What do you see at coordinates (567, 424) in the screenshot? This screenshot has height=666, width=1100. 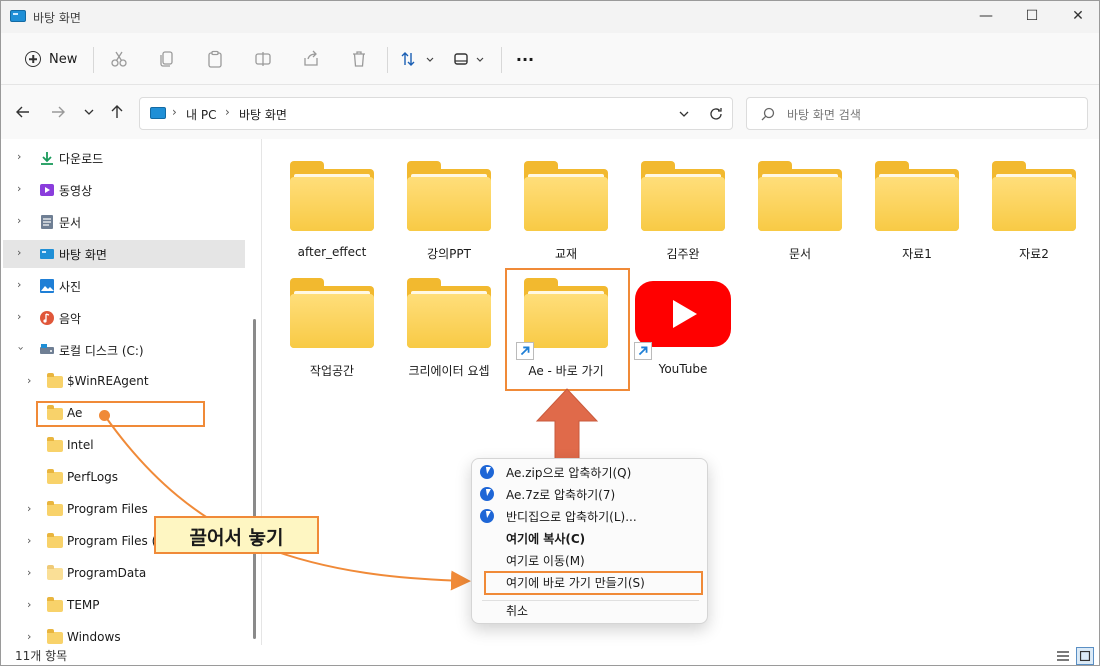 I see `up-arrow-annotation-icon` at bounding box center [567, 424].